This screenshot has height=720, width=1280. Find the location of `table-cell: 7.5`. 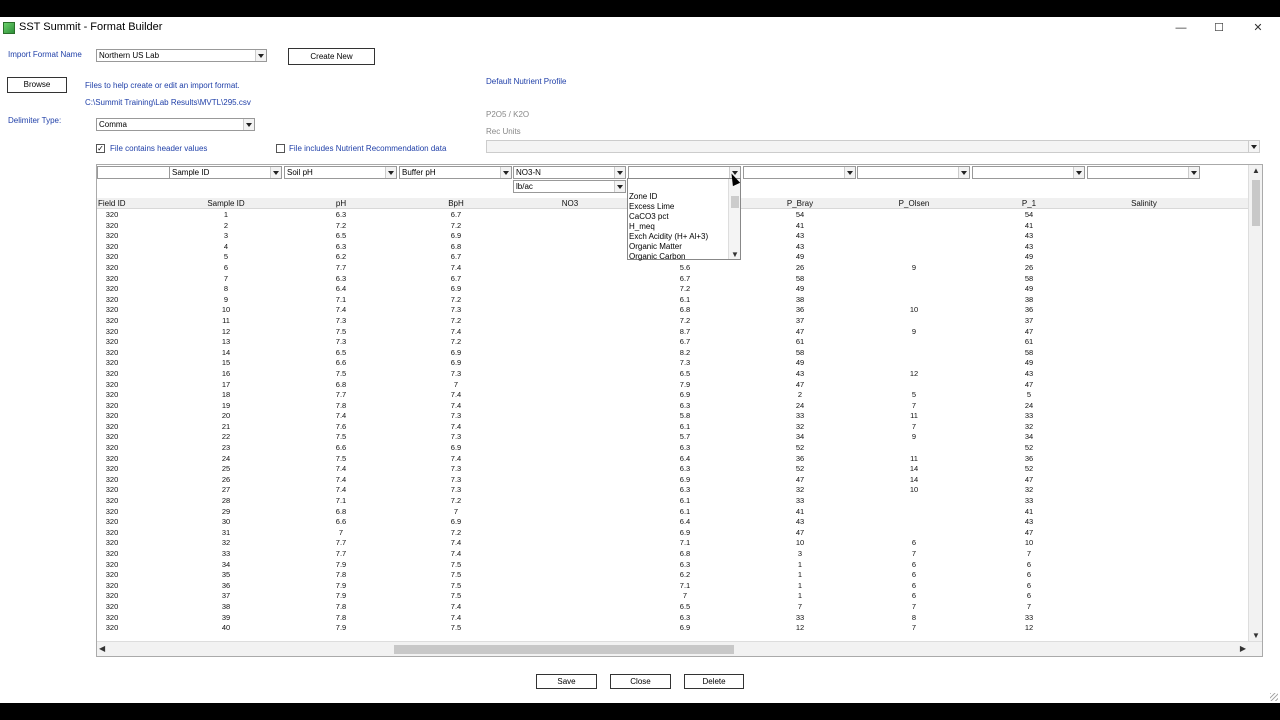

table-cell: 7.5 is located at coordinates (456, 628).